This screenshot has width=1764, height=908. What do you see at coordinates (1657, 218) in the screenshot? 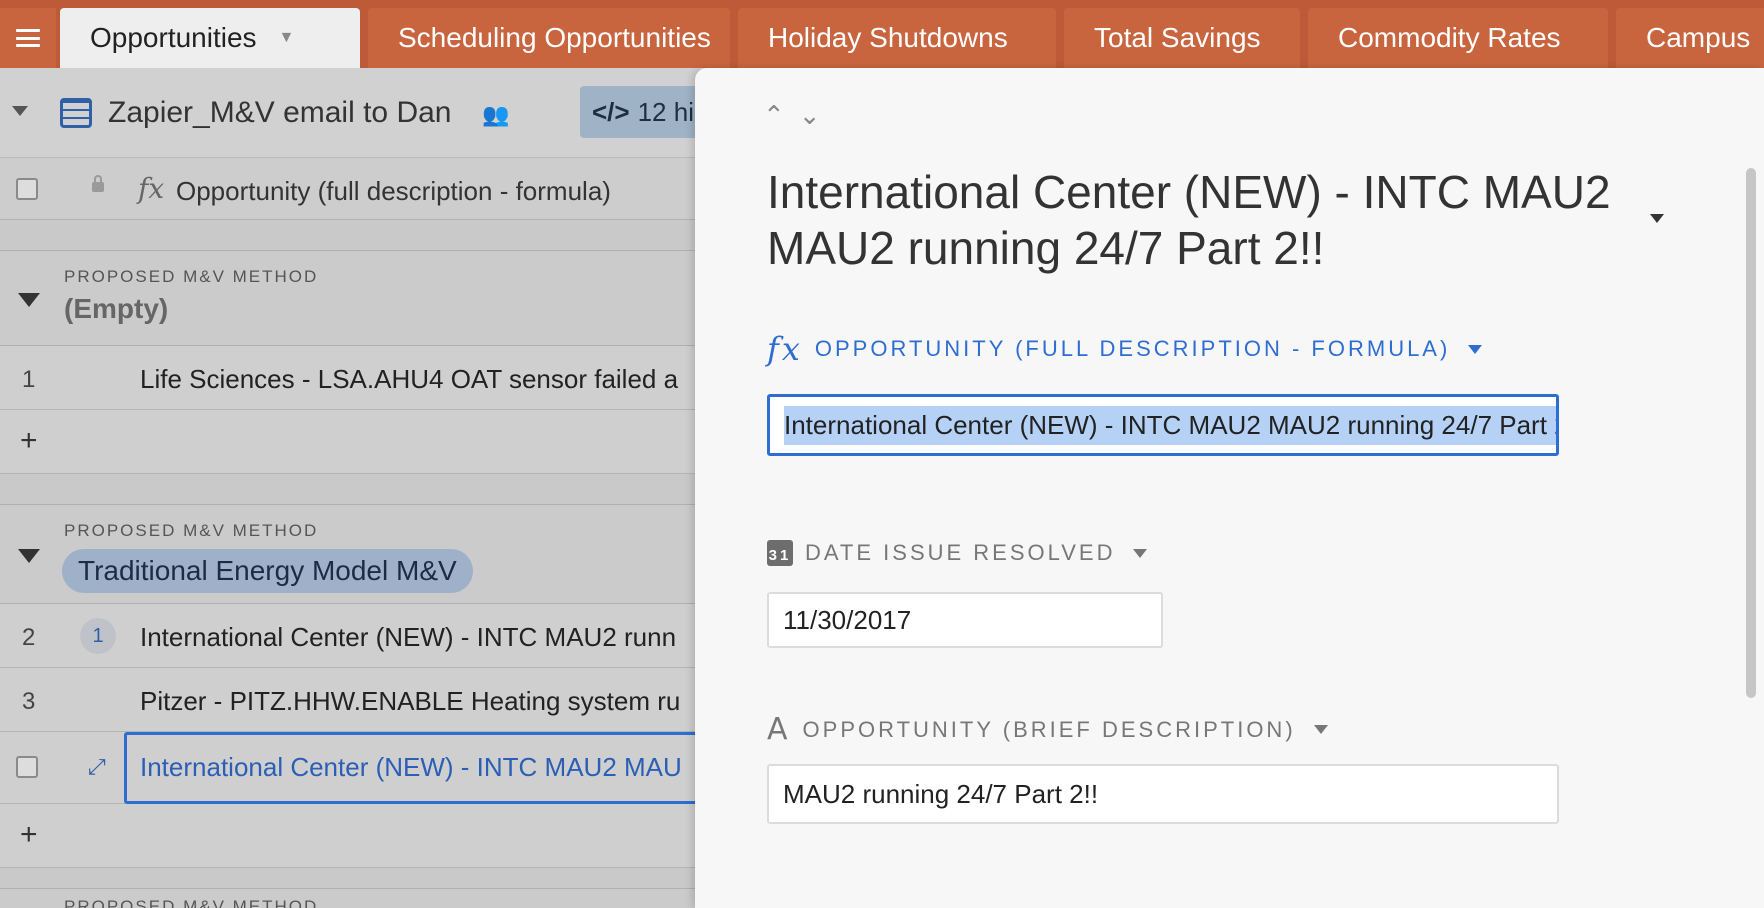
I see `record-menu-icon` at bounding box center [1657, 218].